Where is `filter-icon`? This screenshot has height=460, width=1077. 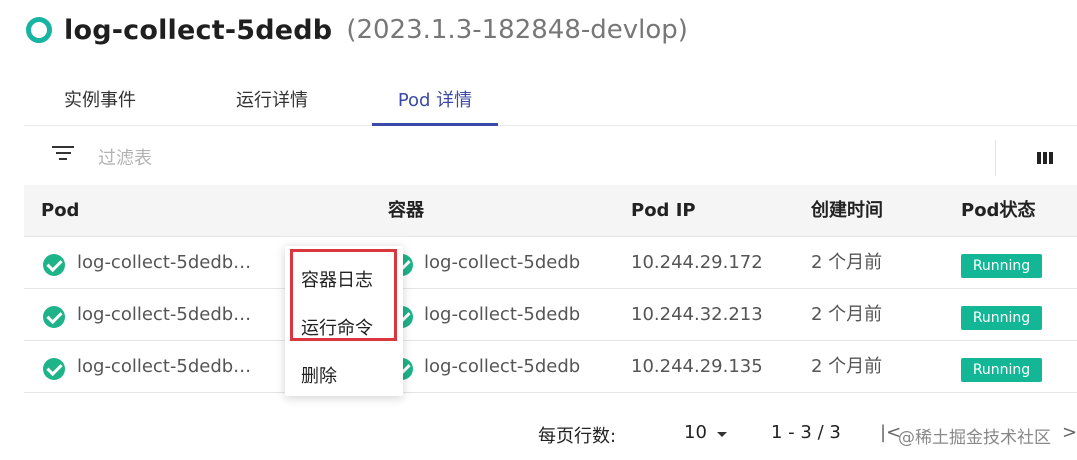 filter-icon is located at coordinates (63, 155).